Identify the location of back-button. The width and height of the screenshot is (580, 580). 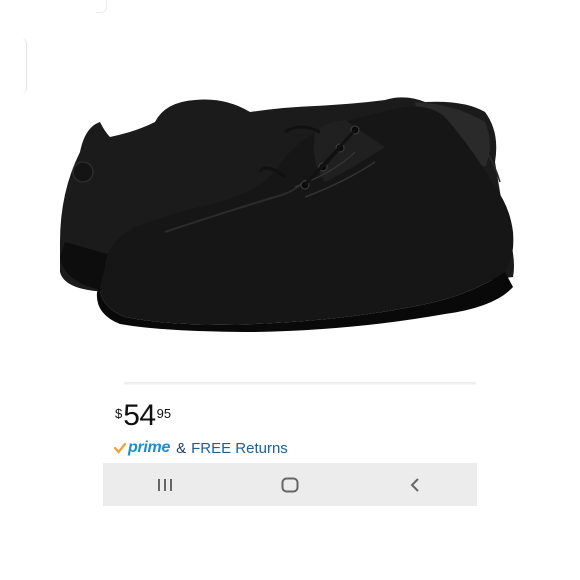
(415, 485).